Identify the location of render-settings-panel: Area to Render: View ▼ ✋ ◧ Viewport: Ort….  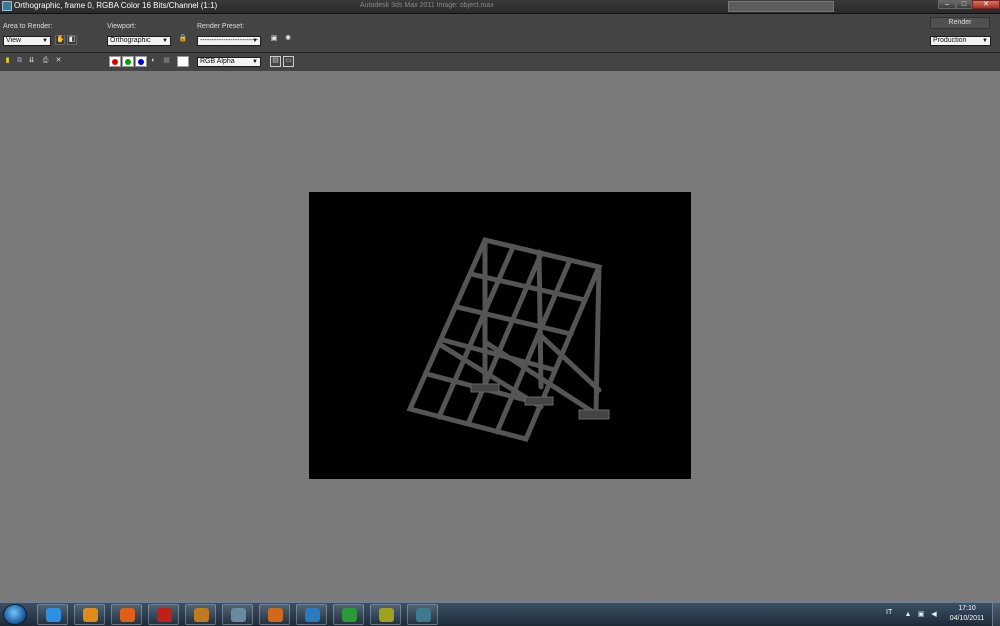
(500, 33).